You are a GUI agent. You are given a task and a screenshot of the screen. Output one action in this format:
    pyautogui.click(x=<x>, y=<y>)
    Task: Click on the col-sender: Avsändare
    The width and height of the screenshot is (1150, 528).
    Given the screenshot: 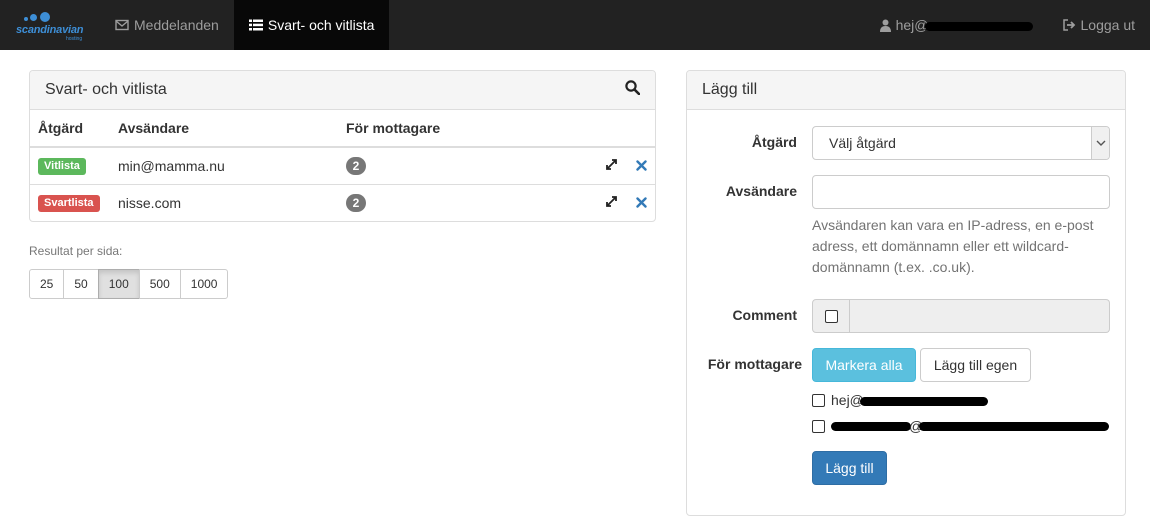 What is the action you would take?
    pyautogui.click(x=224, y=129)
    